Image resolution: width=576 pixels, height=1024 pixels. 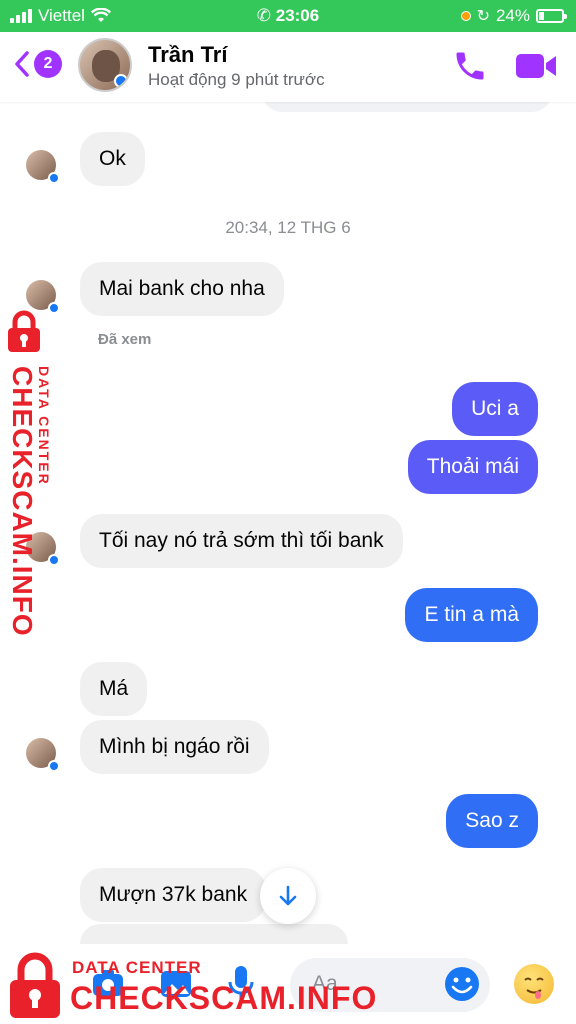 What do you see at coordinates (288, 67) in the screenshot?
I see `chat-header: 2 Trần Trí Hoạt động 9 phút trước` at bounding box center [288, 67].